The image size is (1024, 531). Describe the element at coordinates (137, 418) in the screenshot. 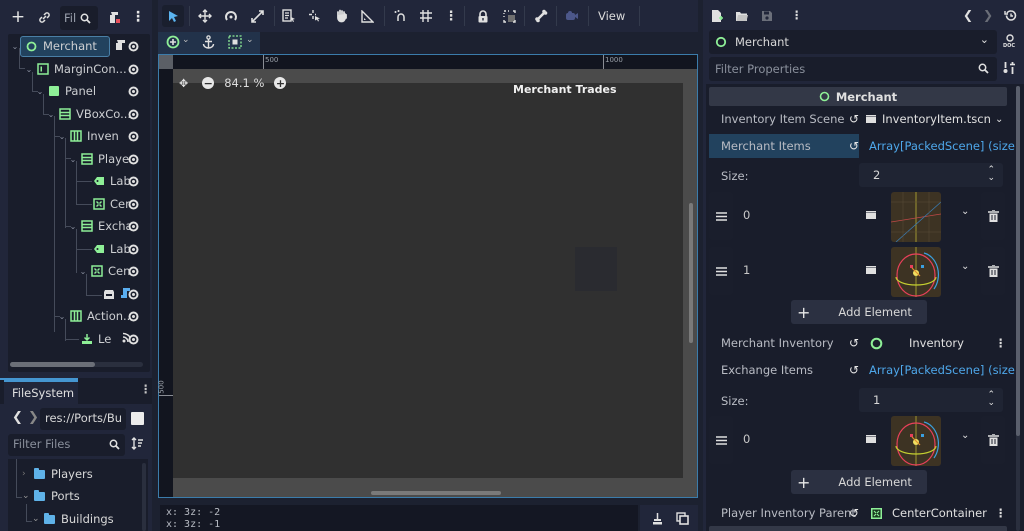

I see `toggle-split-mode-icon` at that location.